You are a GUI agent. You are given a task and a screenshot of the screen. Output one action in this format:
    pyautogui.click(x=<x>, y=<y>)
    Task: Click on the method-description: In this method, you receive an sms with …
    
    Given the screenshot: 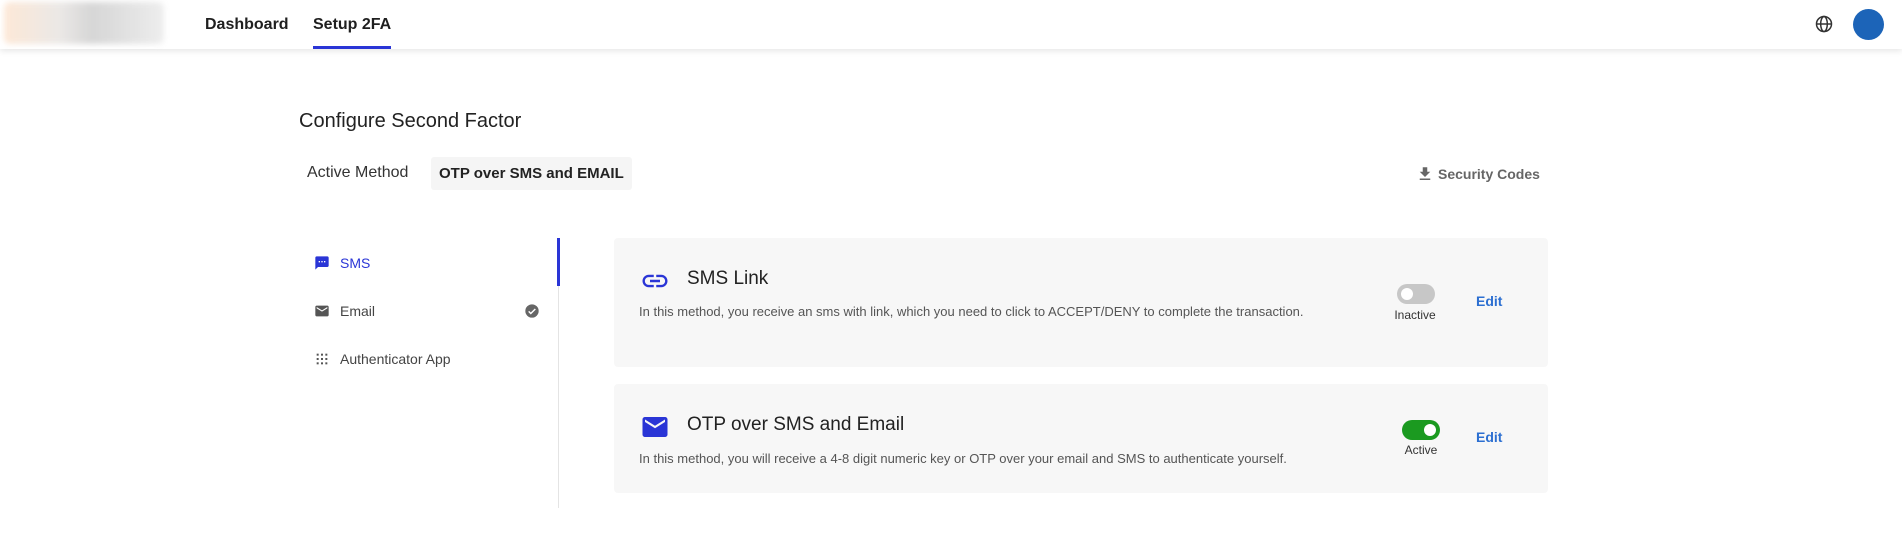 What is the action you would take?
    pyautogui.click(x=971, y=311)
    